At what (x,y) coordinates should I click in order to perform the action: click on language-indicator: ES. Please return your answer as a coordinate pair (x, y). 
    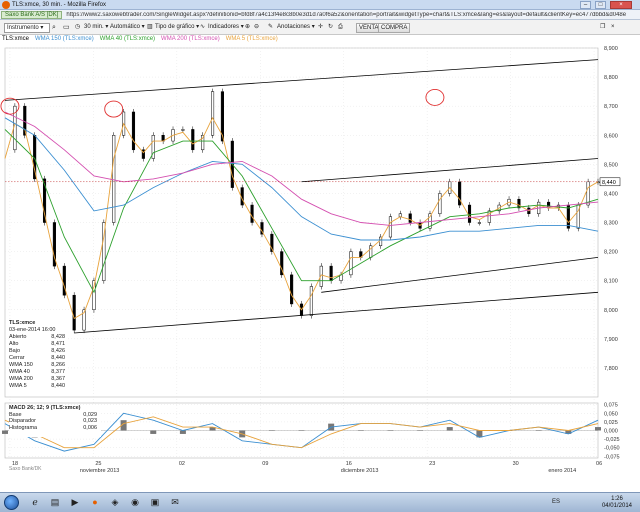
    Looking at the image, I should click on (556, 502).